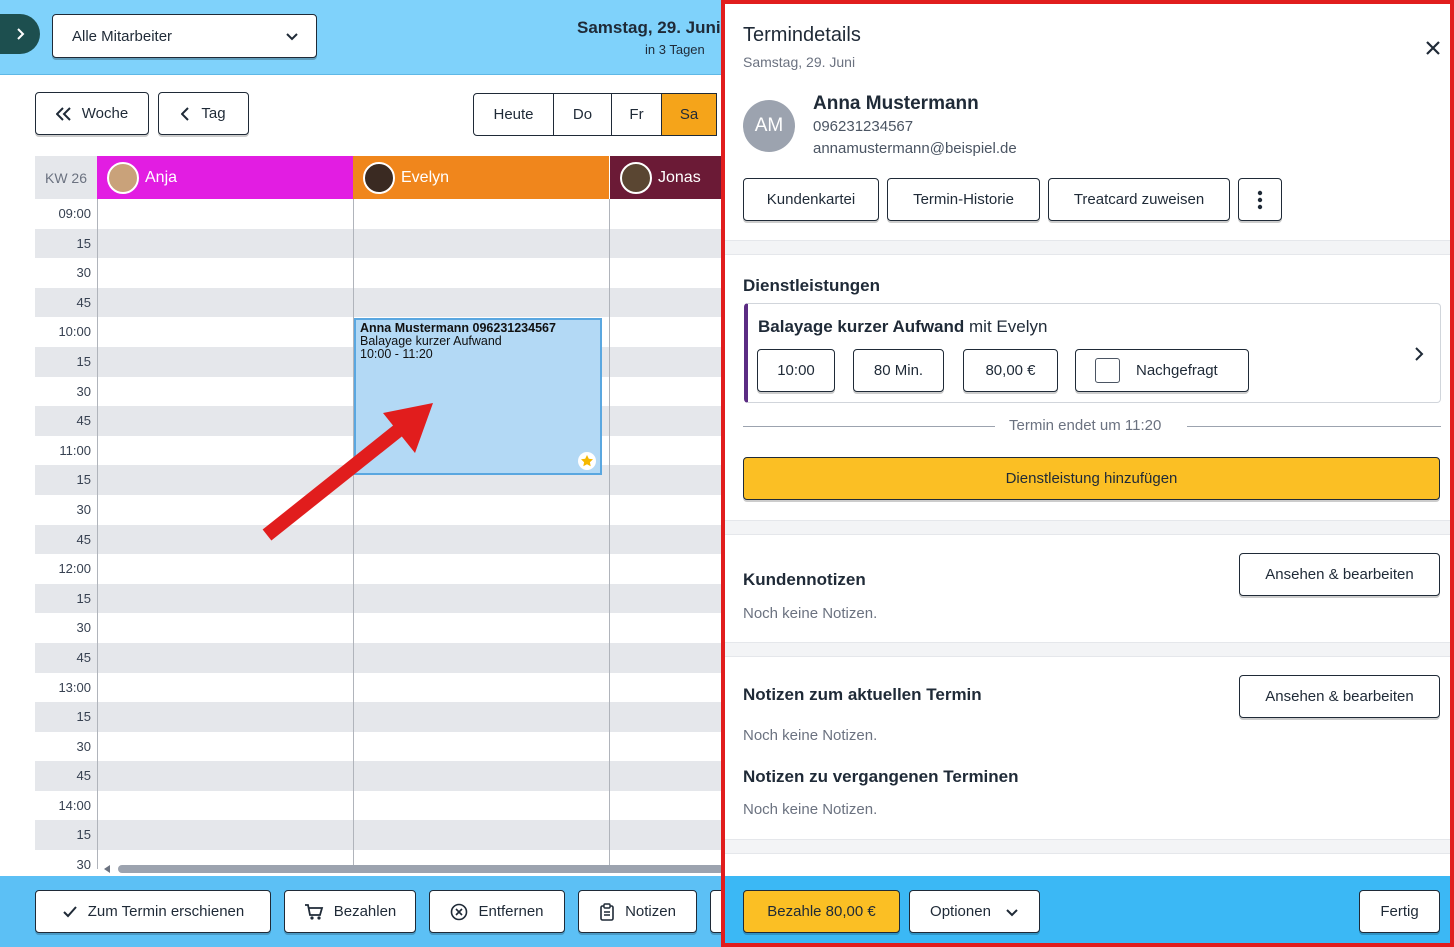 Image resolution: width=1454 pixels, height=947 pixels. I want to click on divider-line, so click(869, 426).